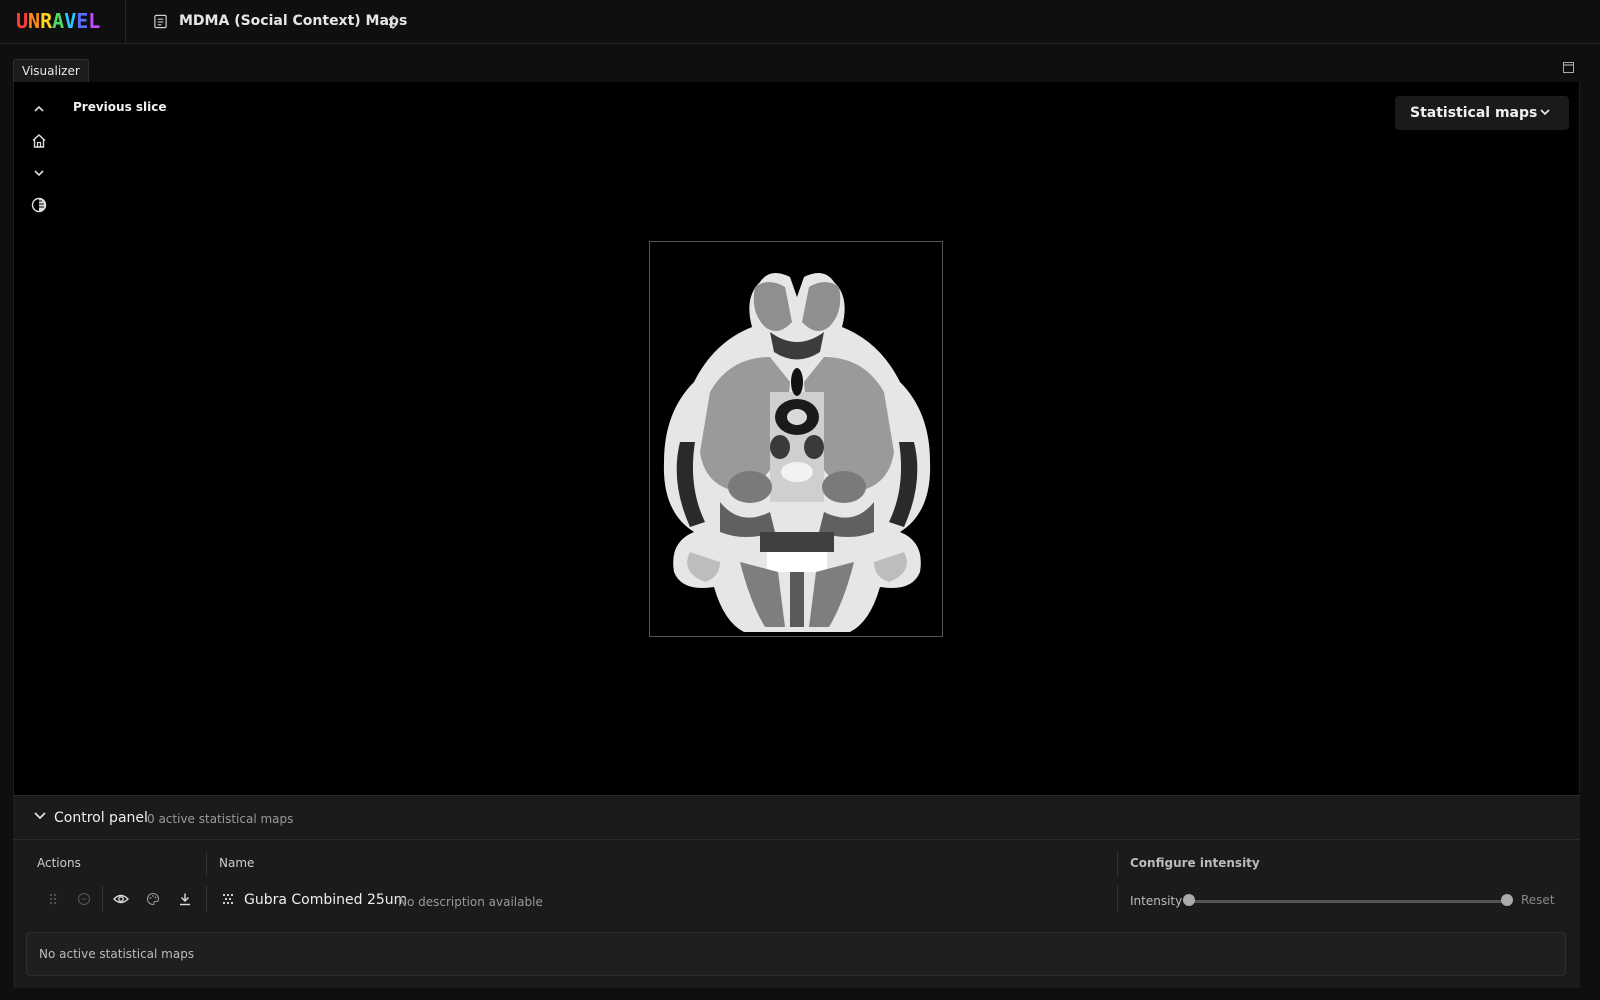 The width and height of the screenshot is (1600, 1000). Describe the element at coordinates (160, 21) in the screenshot. I see `document-icon` at that location.